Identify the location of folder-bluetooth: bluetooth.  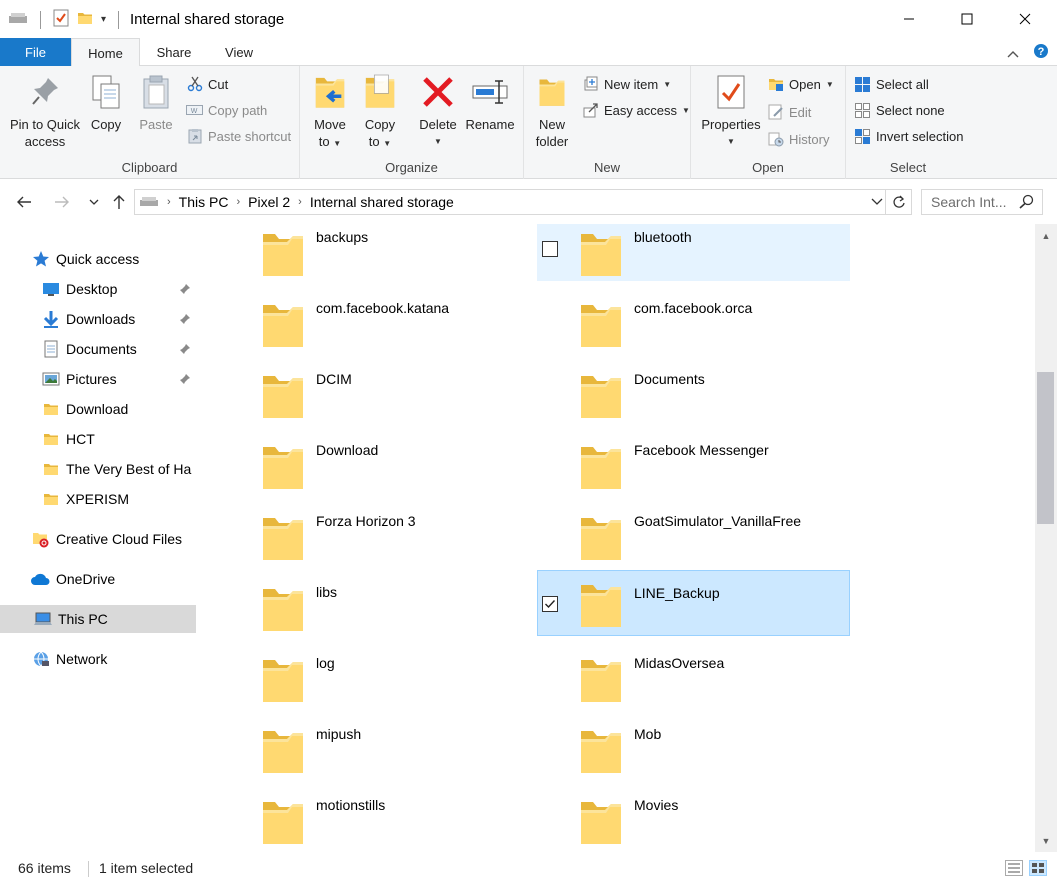
(693, 252).